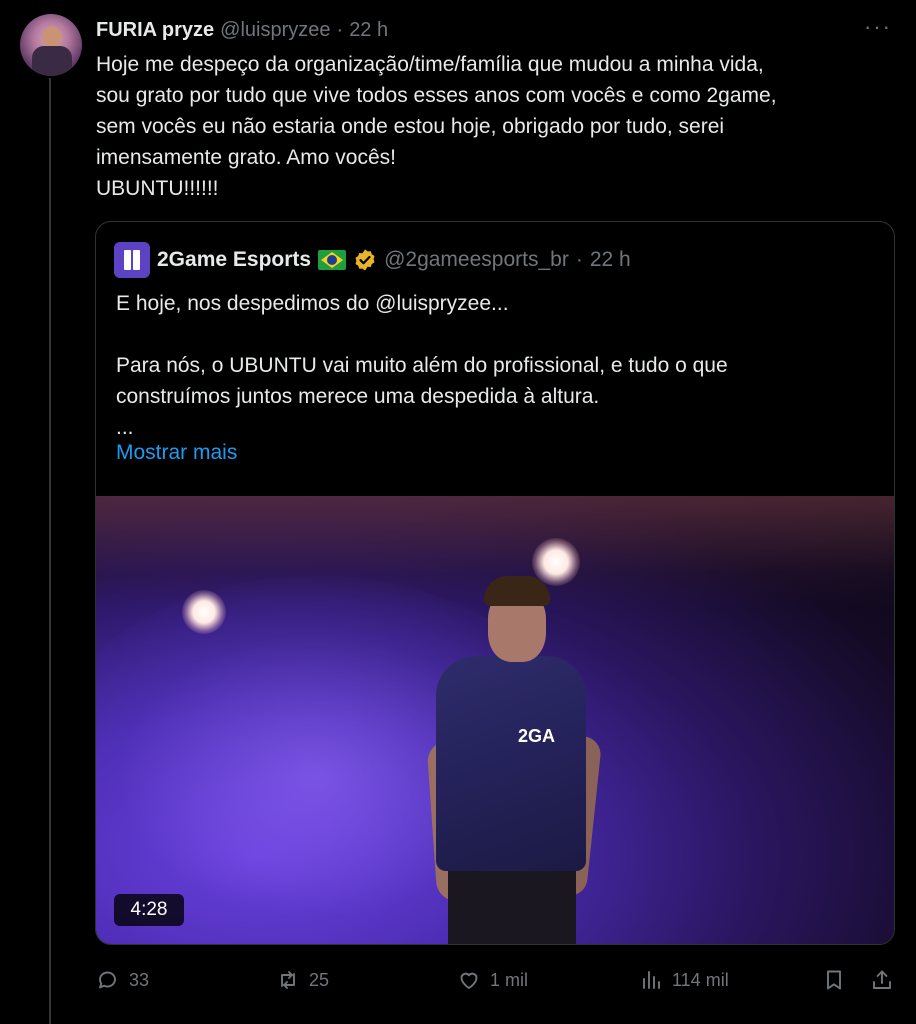  I want to click on quote-display-name: 2Game Esports, so click(234, 260).